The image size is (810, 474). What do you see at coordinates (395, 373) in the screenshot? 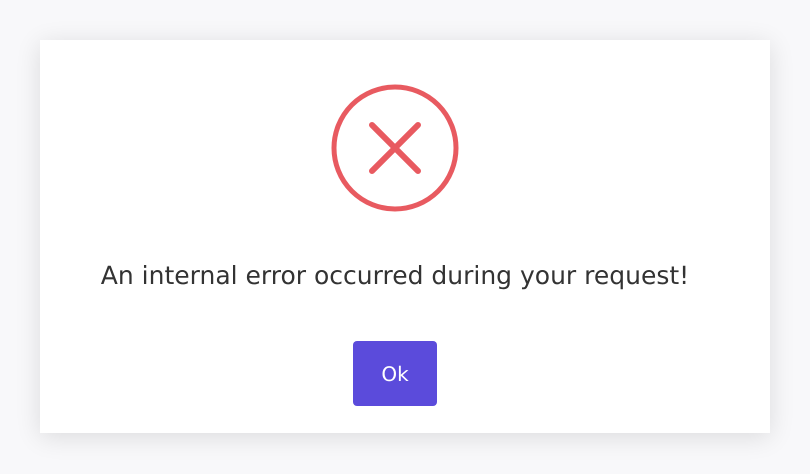
I see `ok-button: Ok` at bounding box center [395, 373].